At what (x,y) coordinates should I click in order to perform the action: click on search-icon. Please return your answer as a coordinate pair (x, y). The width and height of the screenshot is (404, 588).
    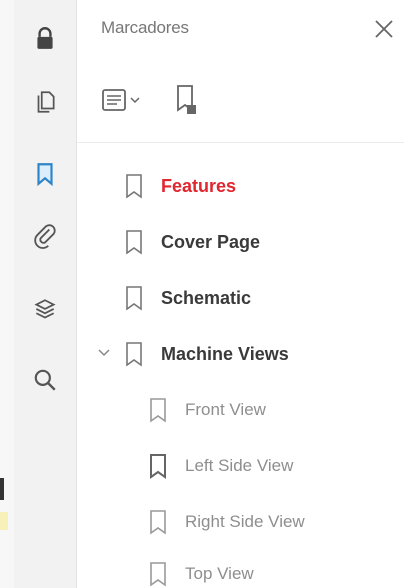
    Looking at the image, I should click on (45, 380).